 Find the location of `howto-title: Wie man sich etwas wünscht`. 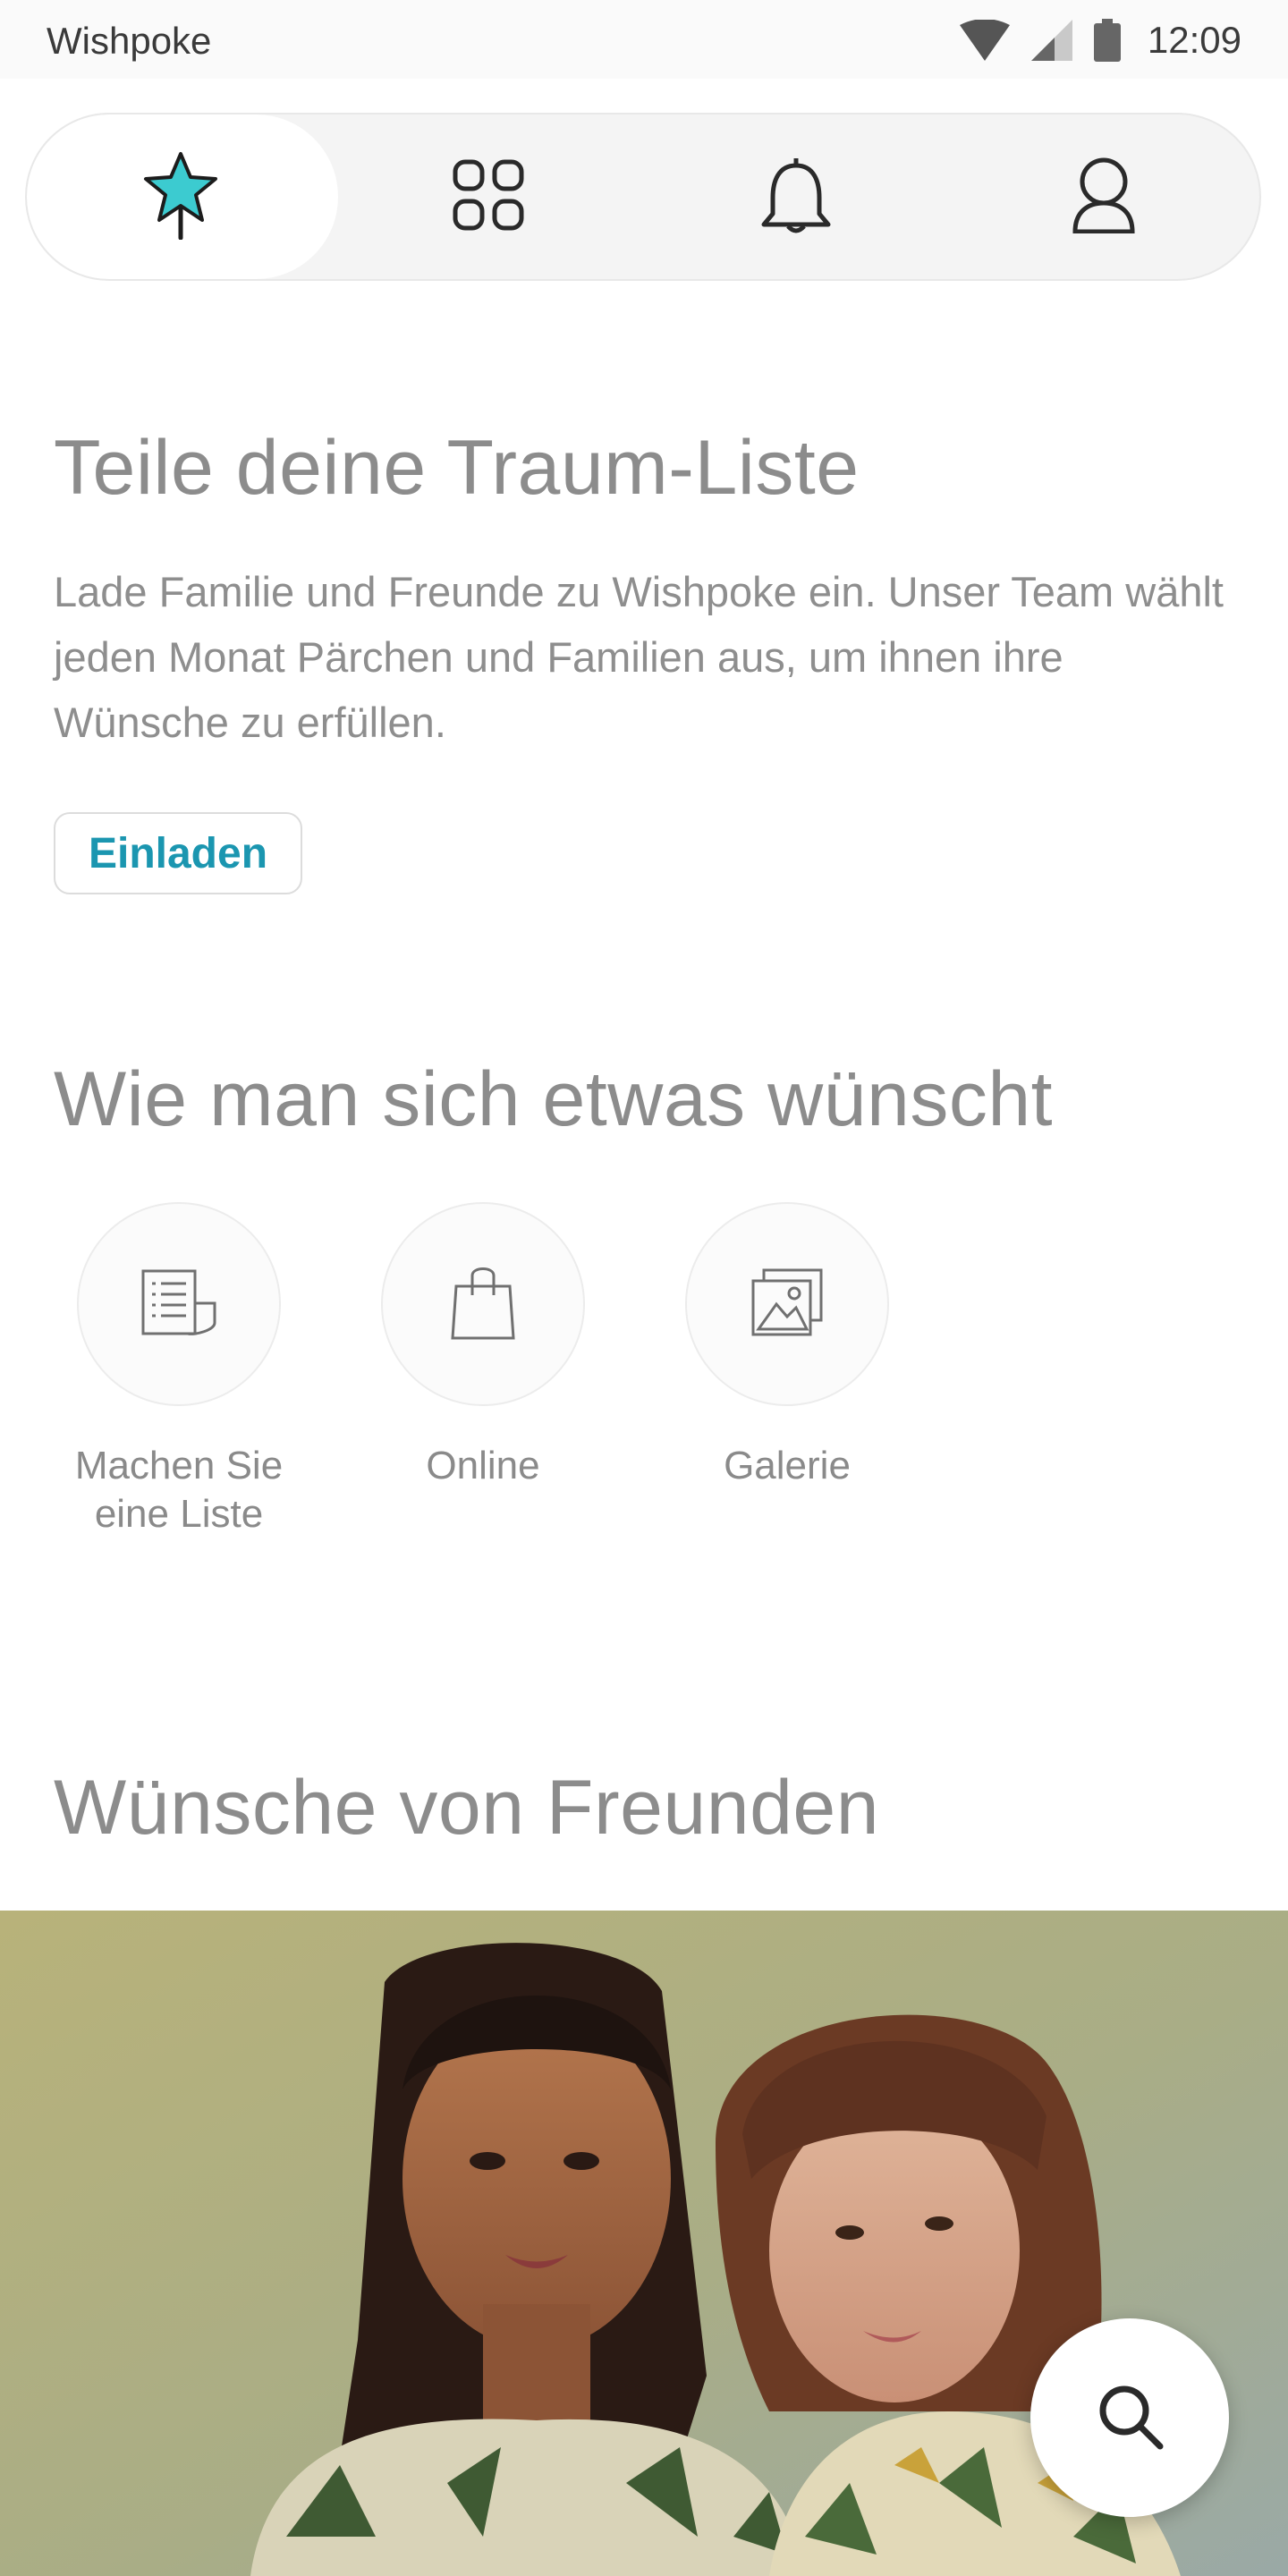

howto-title: Wie man sich etwas wünscht is located at coordinates (554, 1099).